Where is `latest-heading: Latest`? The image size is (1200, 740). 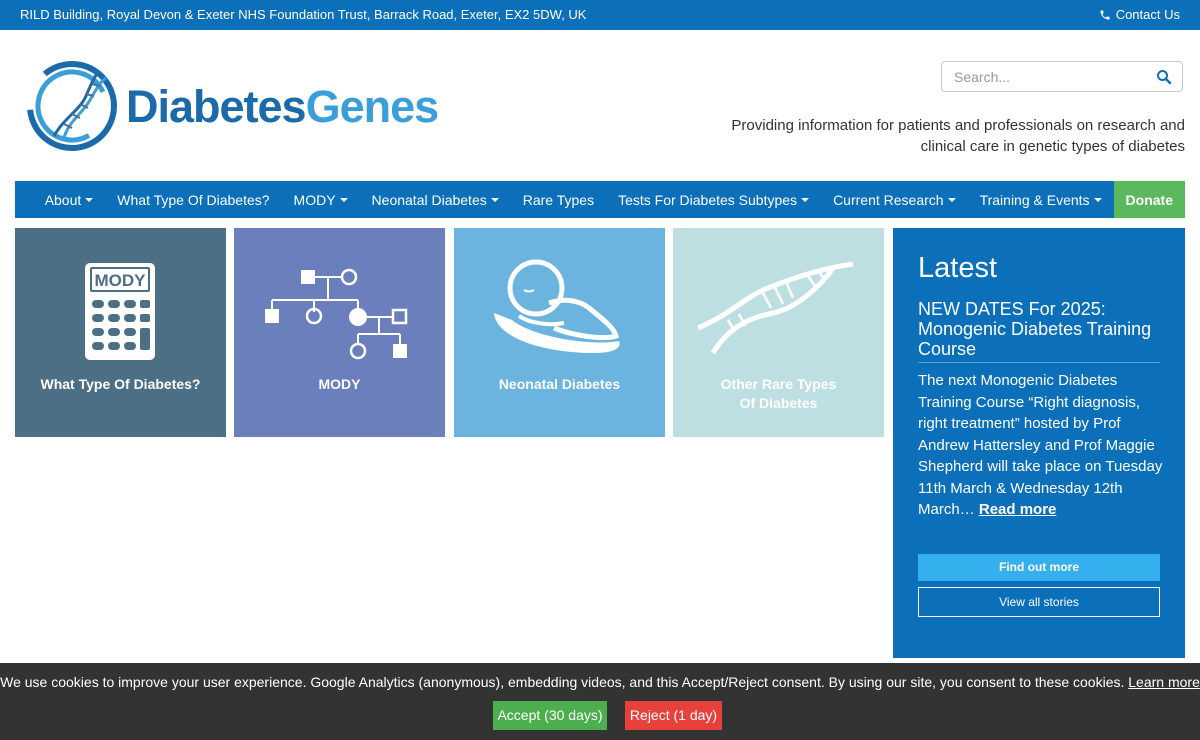 latest-heading: Latest is located at coordinates (957, 268).